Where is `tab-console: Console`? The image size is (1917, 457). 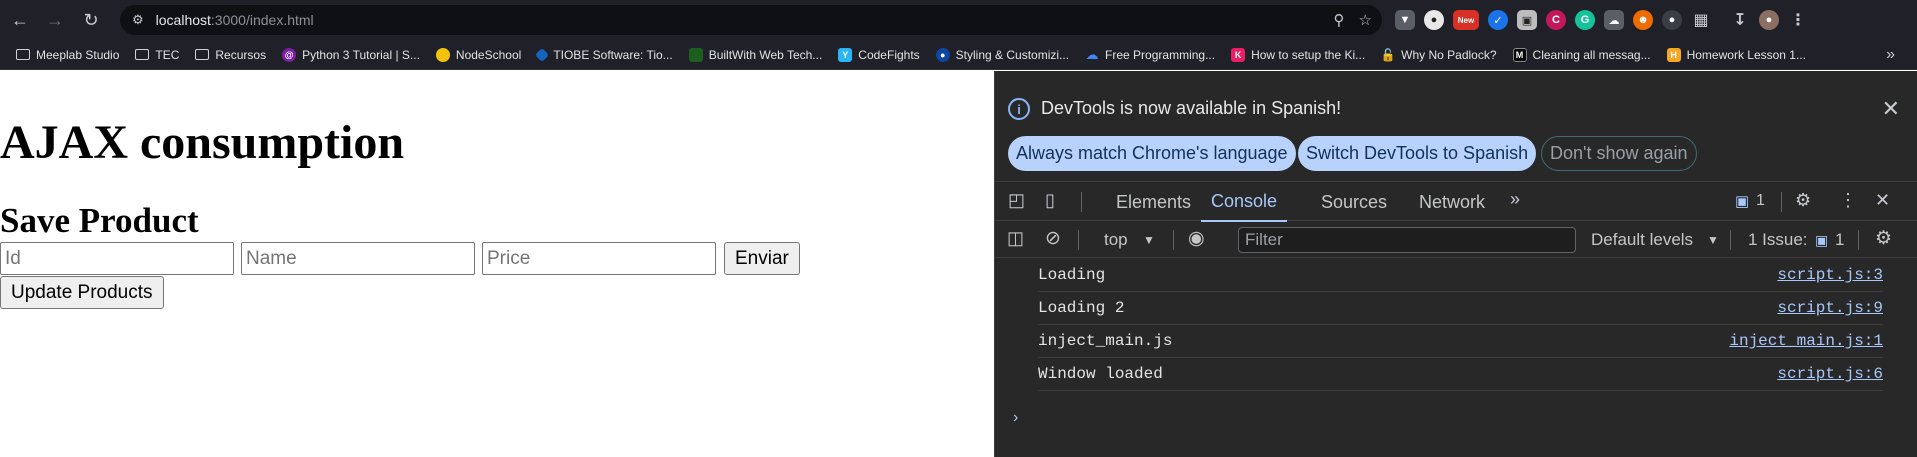
tab-console: Console is located at coordinates (1244, 202).